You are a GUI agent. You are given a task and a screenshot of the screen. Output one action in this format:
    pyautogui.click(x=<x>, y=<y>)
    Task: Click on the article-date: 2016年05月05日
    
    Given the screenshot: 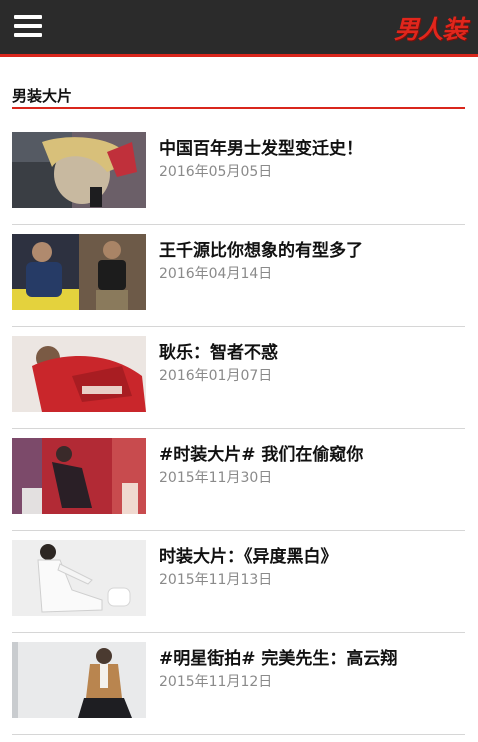 What is the action you would take?
    pyautogui.click(x=216, y=172)
    